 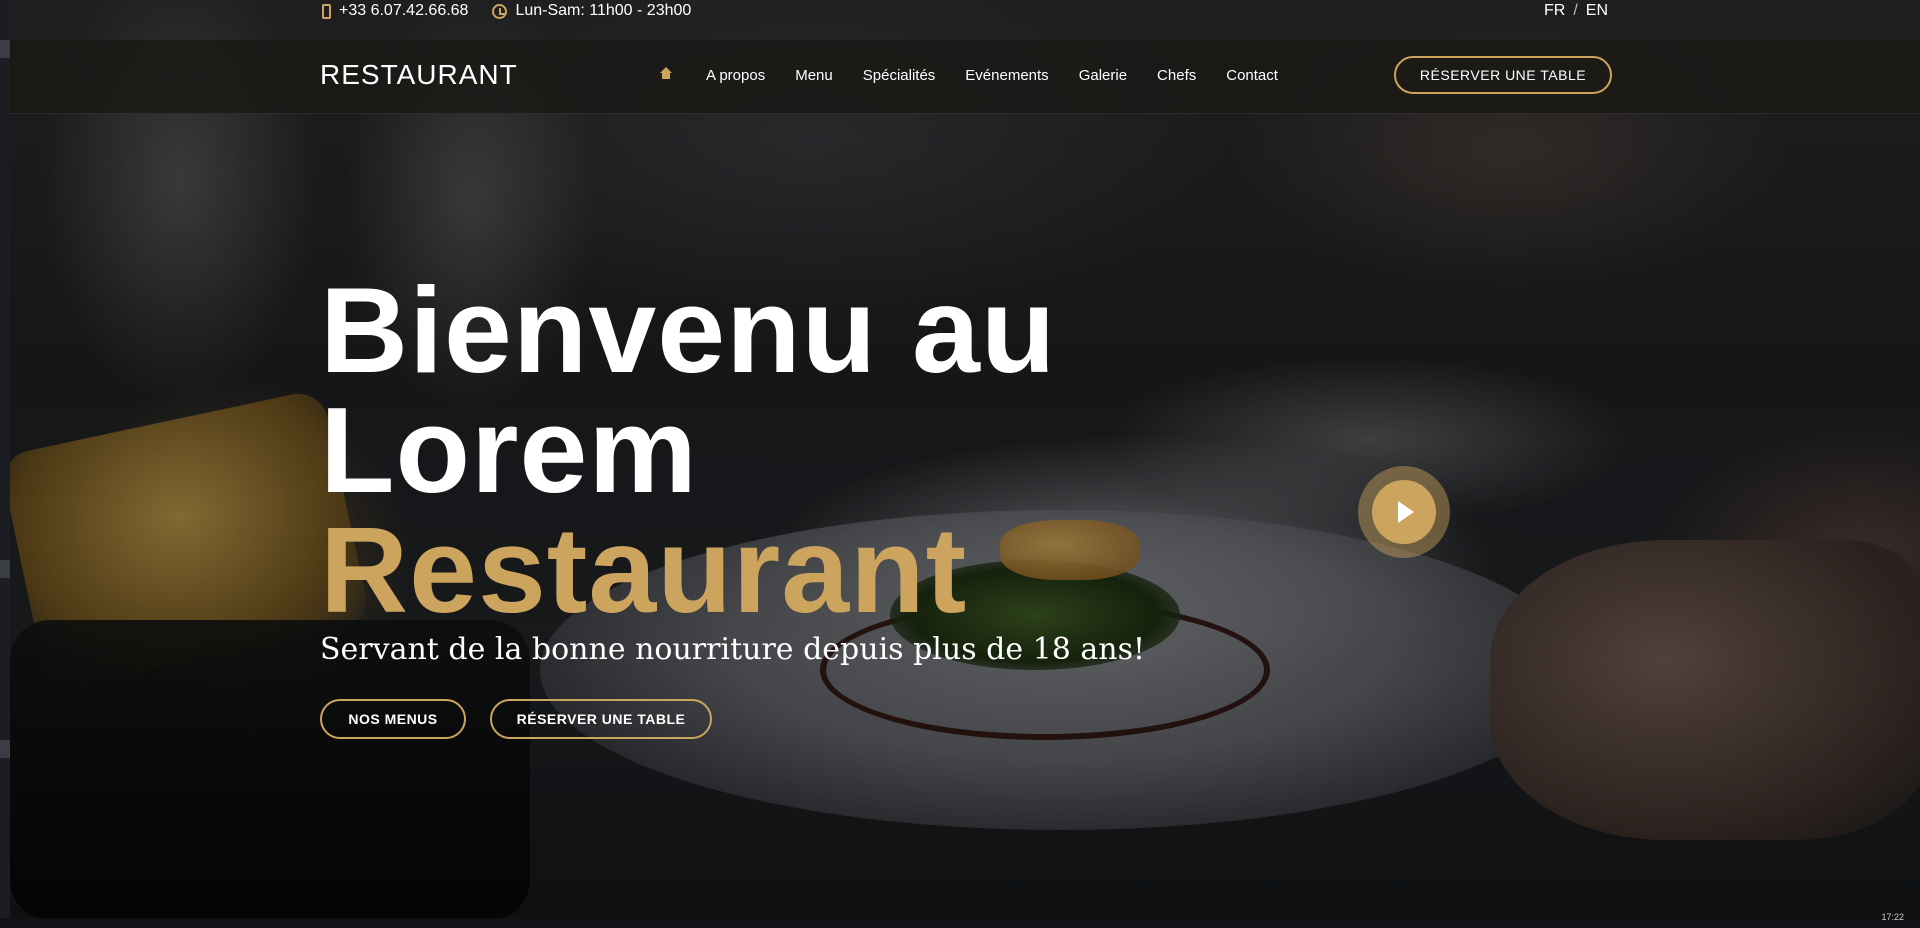 I want to click on play-icon, so click(x=1406, y=512).